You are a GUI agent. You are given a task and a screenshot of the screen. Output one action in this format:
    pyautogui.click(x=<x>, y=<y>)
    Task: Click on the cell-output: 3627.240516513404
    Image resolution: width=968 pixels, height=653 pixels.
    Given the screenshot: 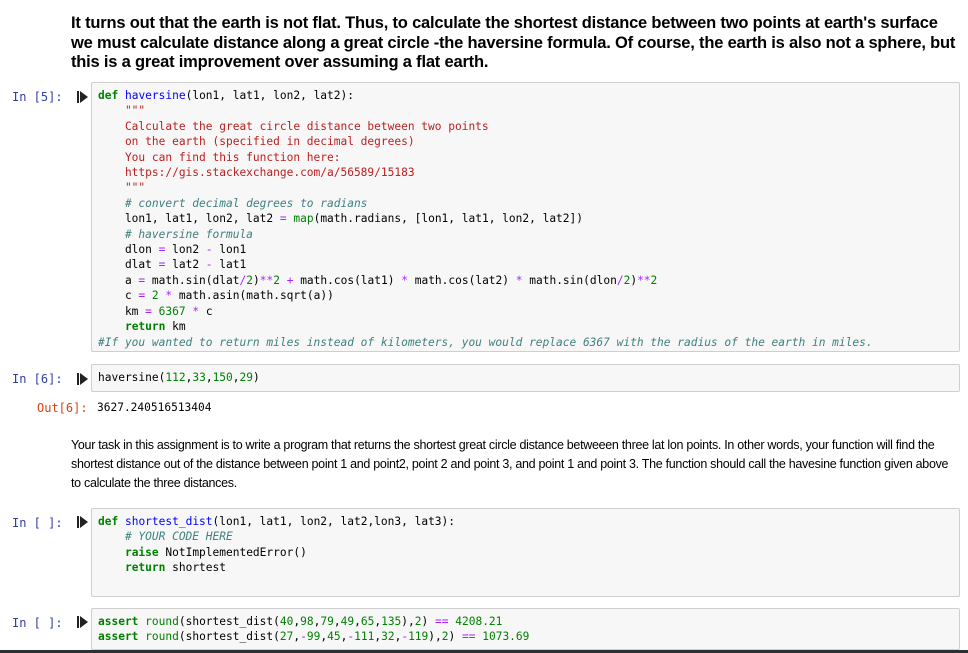 What is the action you would take?
    pyautogui.click(x=154, y=407)
    